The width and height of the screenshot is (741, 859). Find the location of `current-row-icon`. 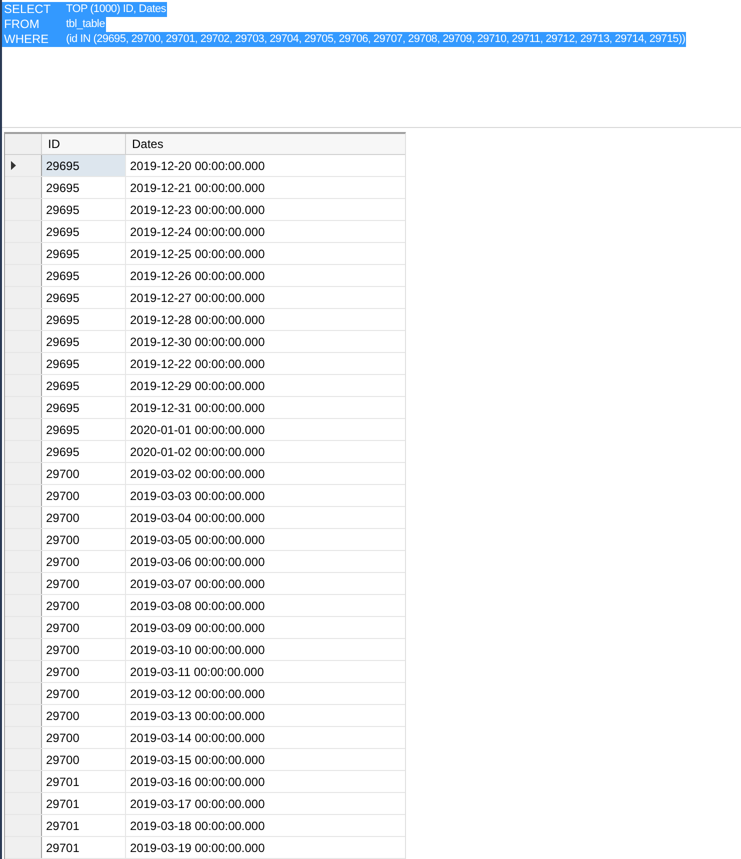

current-row-icon is located at coordinates (13, 165).